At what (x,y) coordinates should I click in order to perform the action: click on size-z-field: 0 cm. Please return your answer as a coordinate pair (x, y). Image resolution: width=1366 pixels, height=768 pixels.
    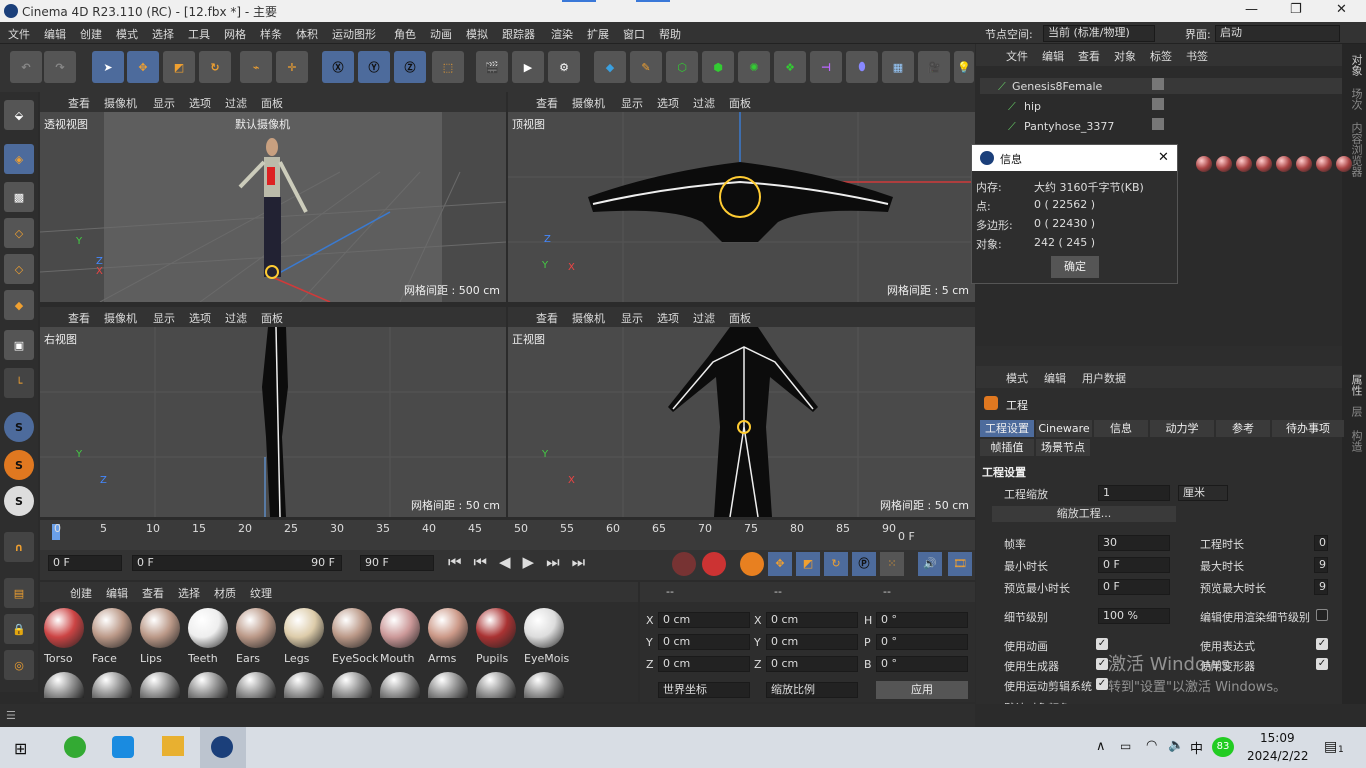
    Looking at the image, I should click on (812, 664).